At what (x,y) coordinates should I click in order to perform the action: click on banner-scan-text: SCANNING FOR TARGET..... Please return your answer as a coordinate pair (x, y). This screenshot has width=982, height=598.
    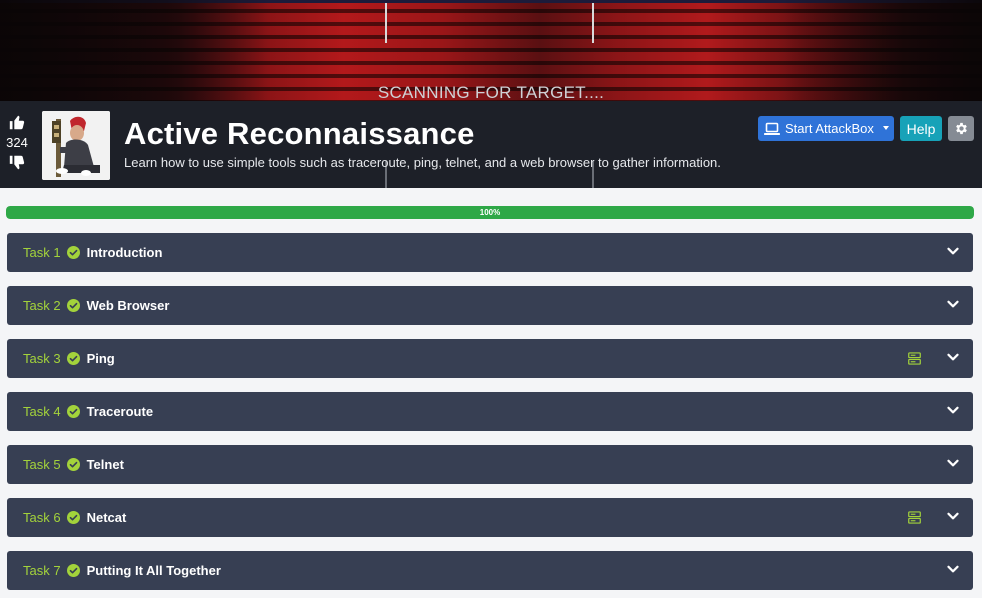
    Looking at the image, I should click on (491, 92).